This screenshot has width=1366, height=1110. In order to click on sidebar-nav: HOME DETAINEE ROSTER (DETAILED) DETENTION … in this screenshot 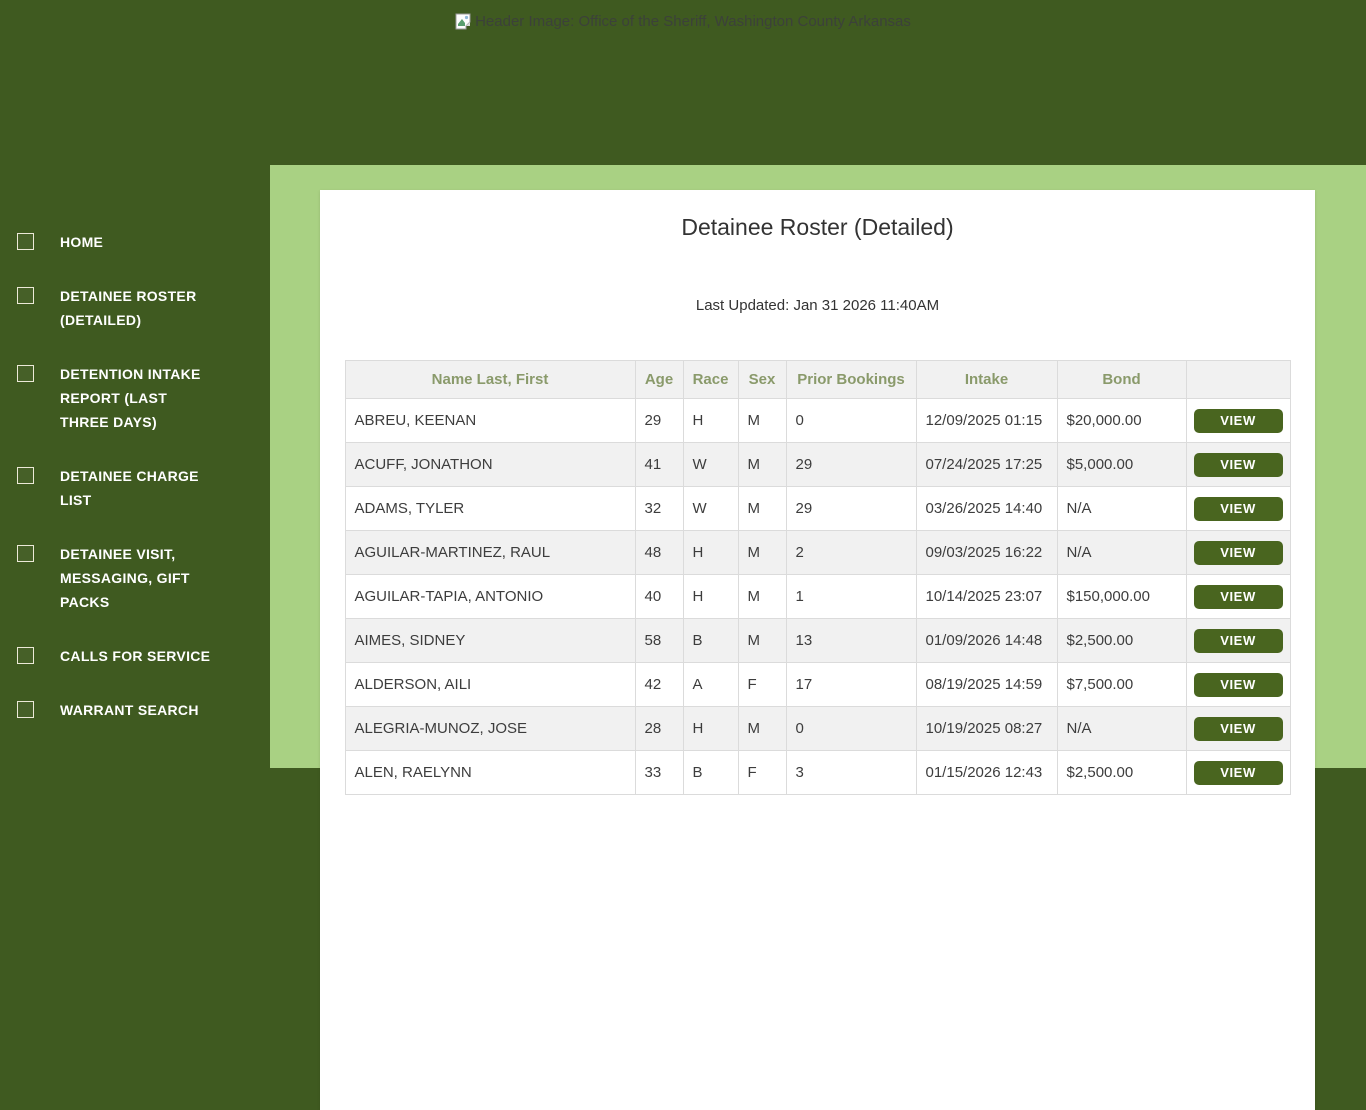, I will do `click(135, 384)`.